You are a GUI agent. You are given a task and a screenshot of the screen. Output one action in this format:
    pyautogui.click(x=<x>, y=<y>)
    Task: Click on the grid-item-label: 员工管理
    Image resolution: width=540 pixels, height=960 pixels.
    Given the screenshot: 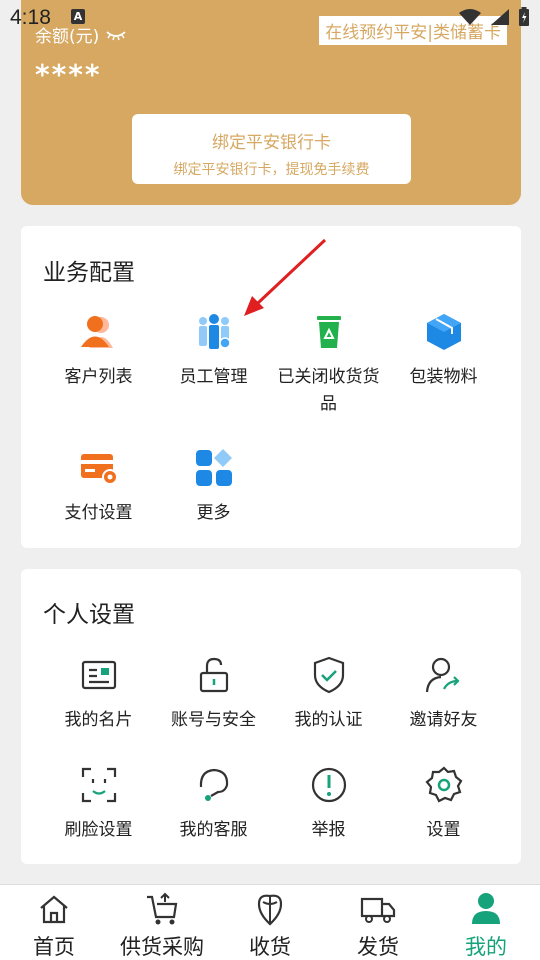 What is the action you would take?
    pyautogui.click(x=213, y=377)
    